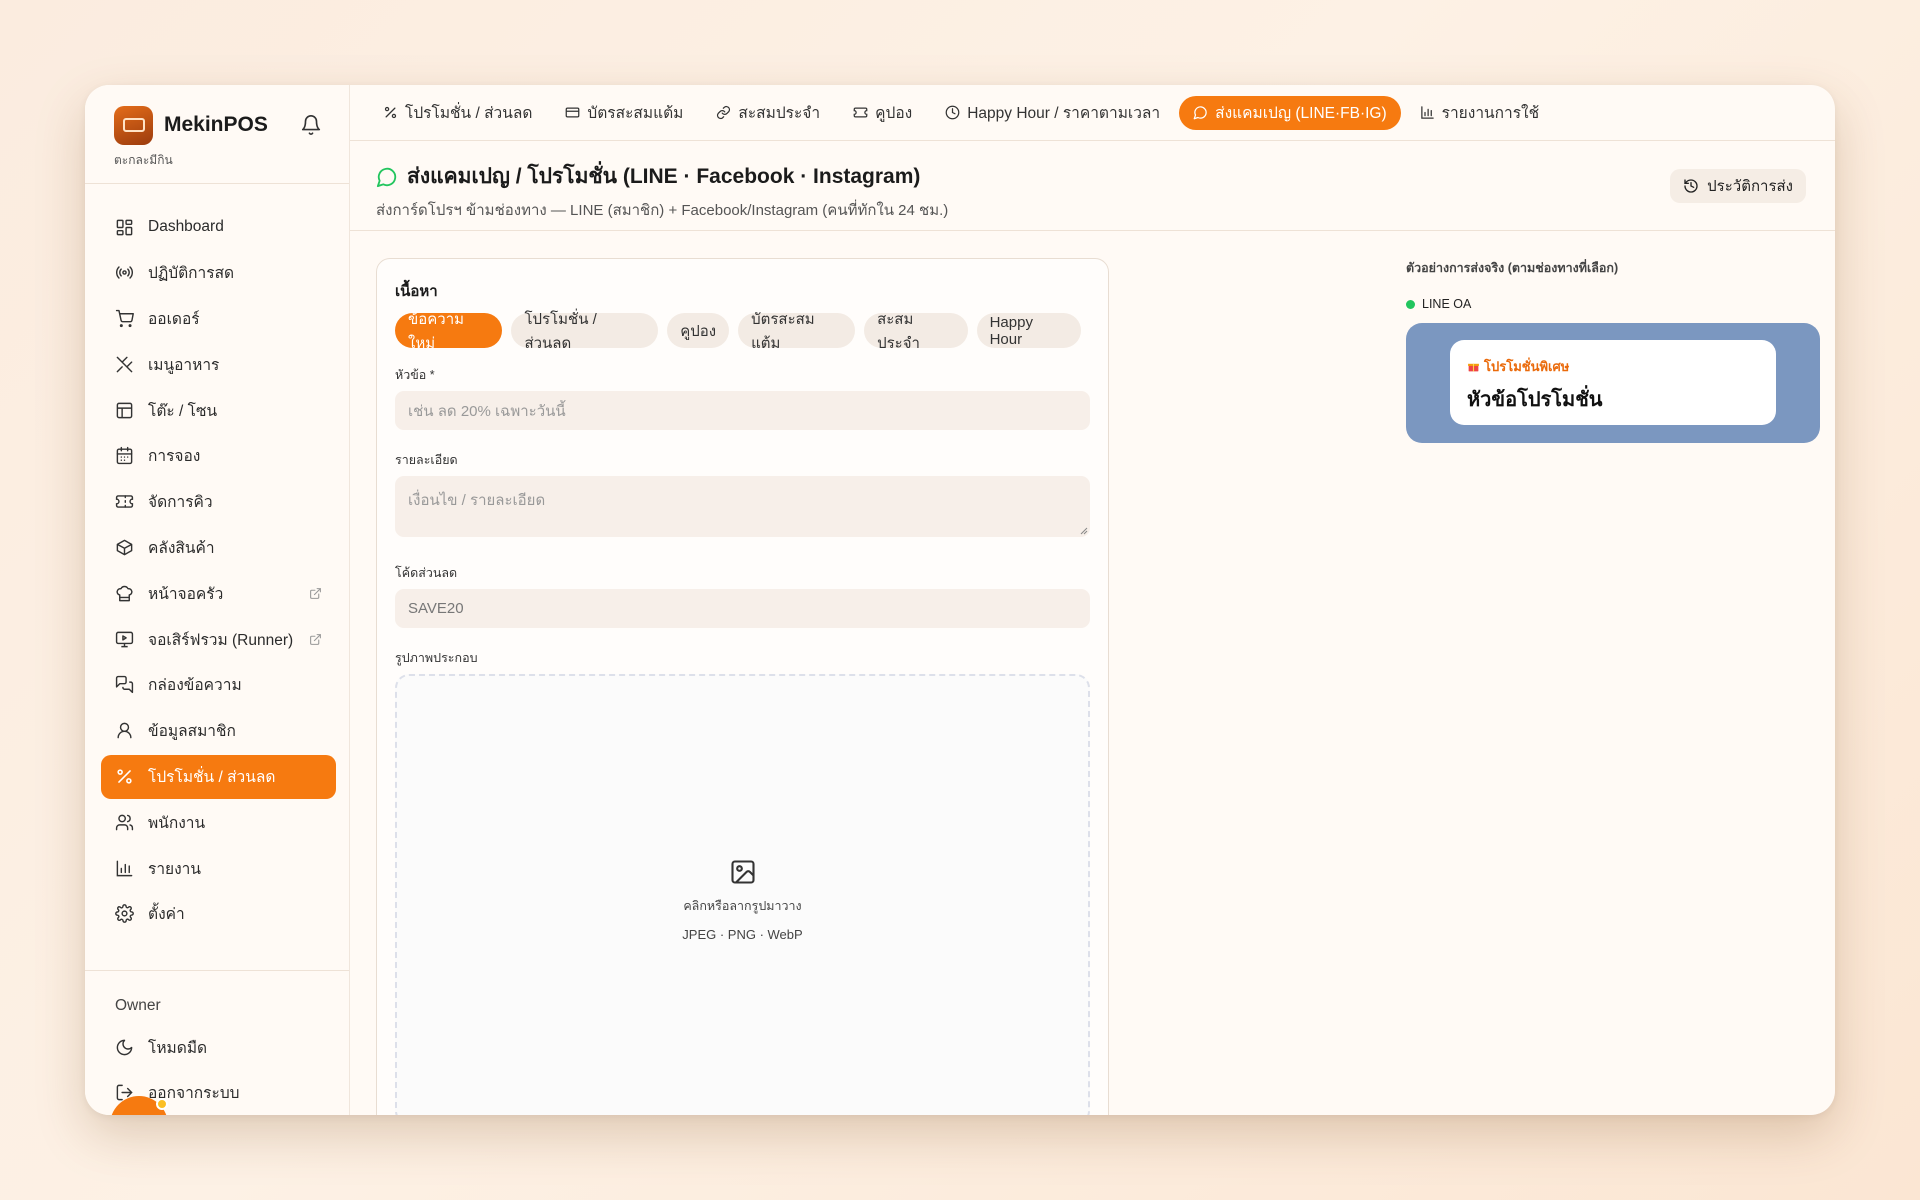  What do you see at coordinates (218, 731) in the screenshot?
I see `sidebar-item-members: ข้อมูลสมาชิก` at bounding box center [218, 731].